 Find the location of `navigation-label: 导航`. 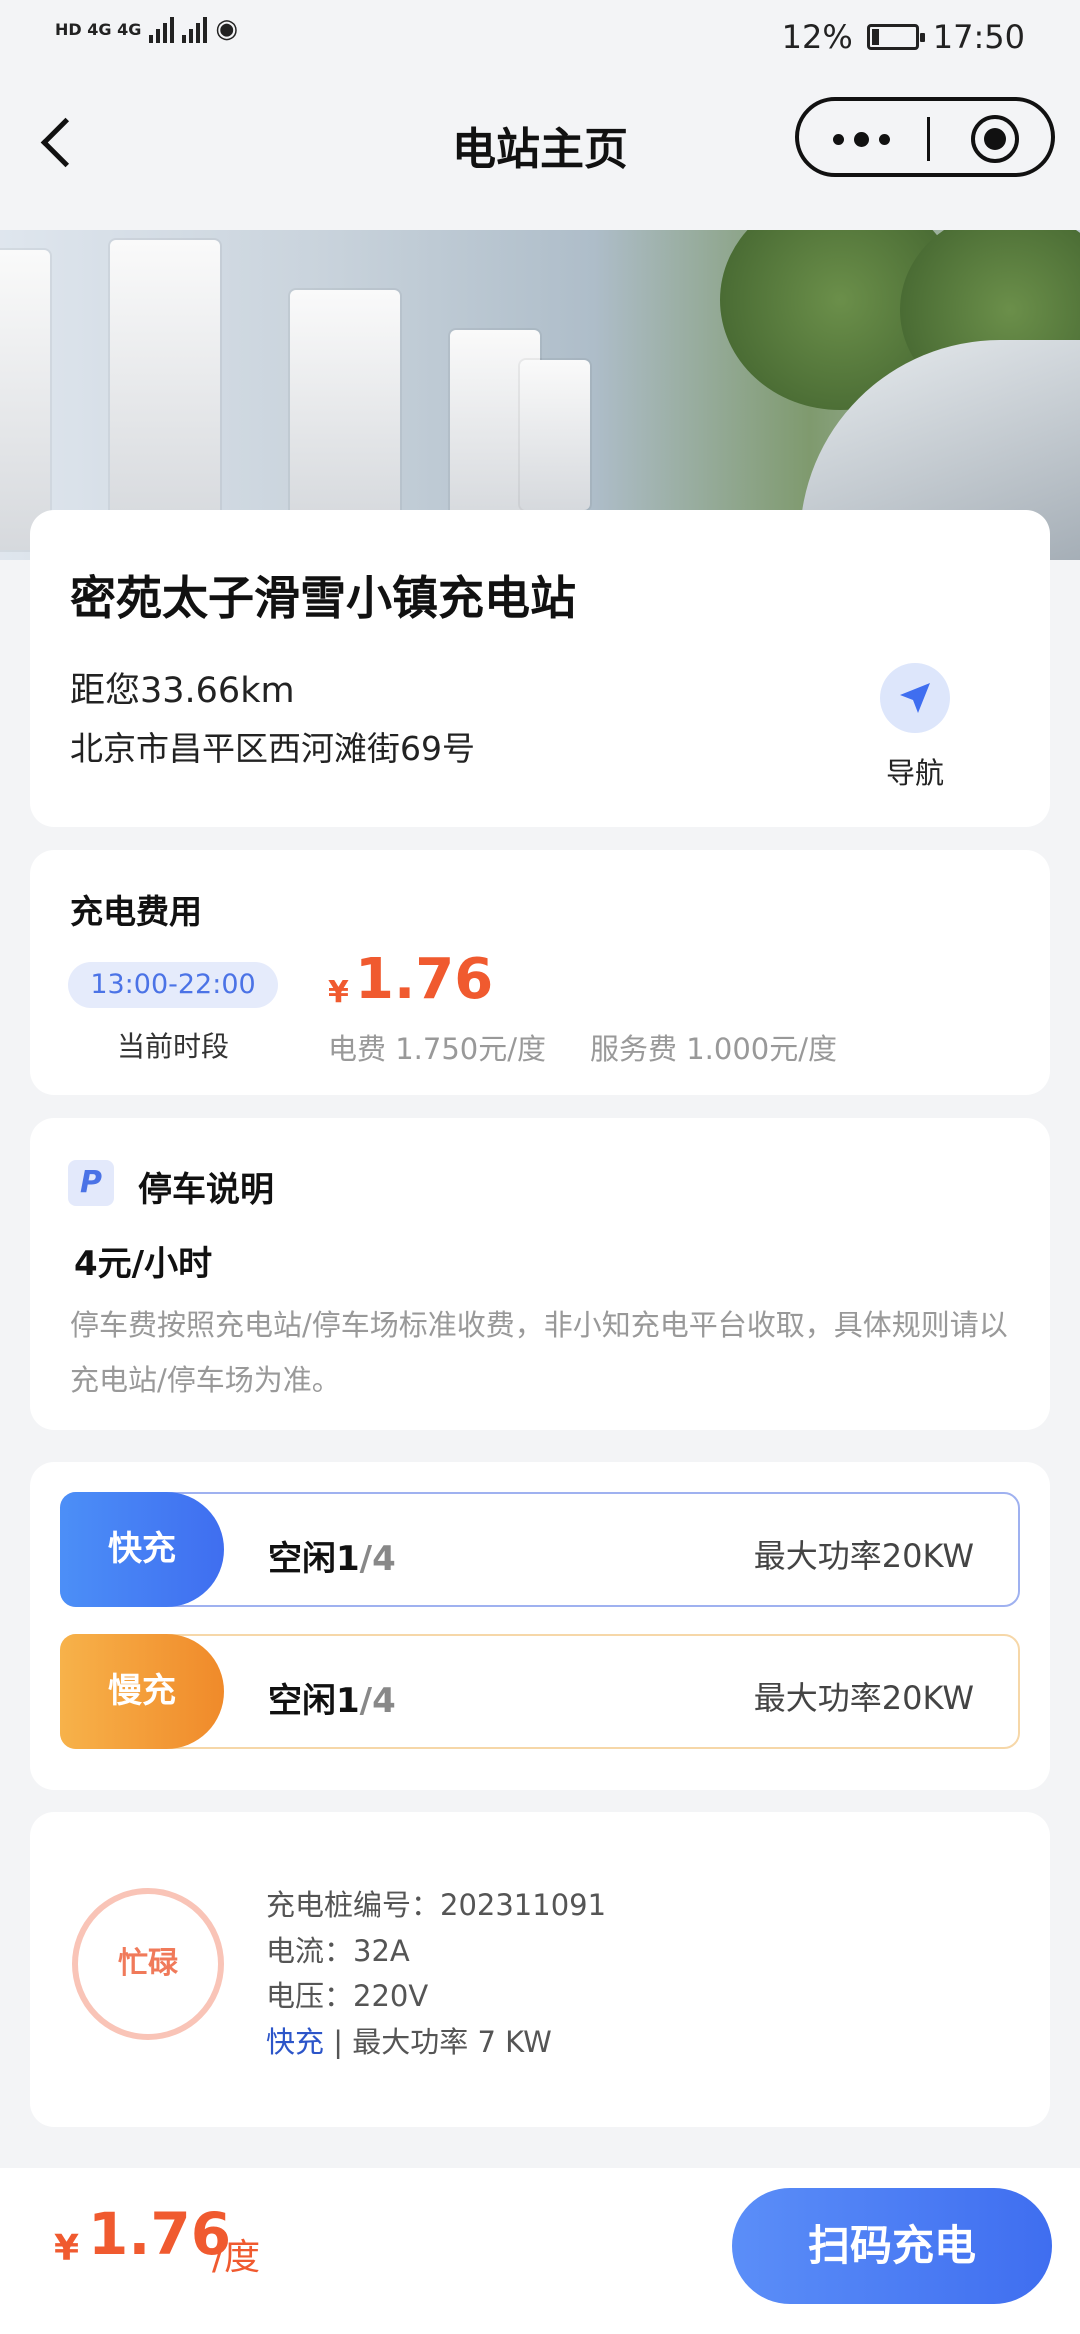

navigation-label: 导航 is located at coordinates (915, 771).